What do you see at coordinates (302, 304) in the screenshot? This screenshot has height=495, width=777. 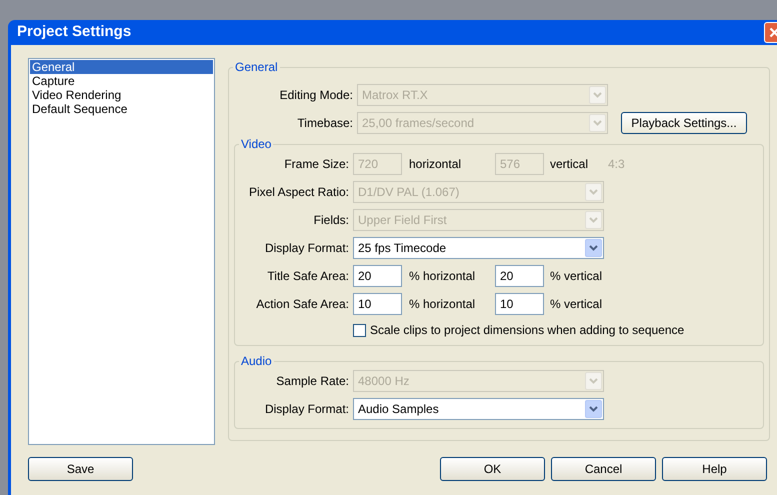 I see `field-label: Action Safe Area:` at bounding box center [302, 304].